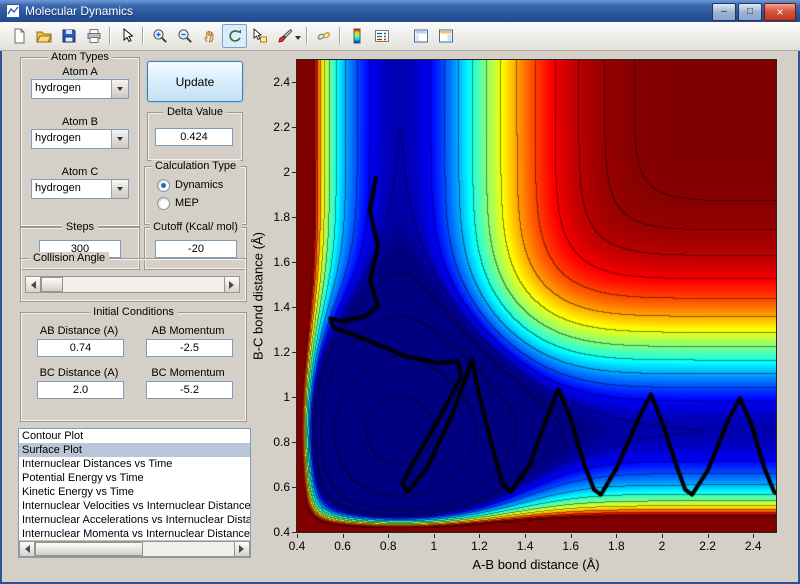  What do you see at coordinates (80, 390) in the screenshot?
I see `bc-distance-field: 2.0` at bounding box center [80, 390].